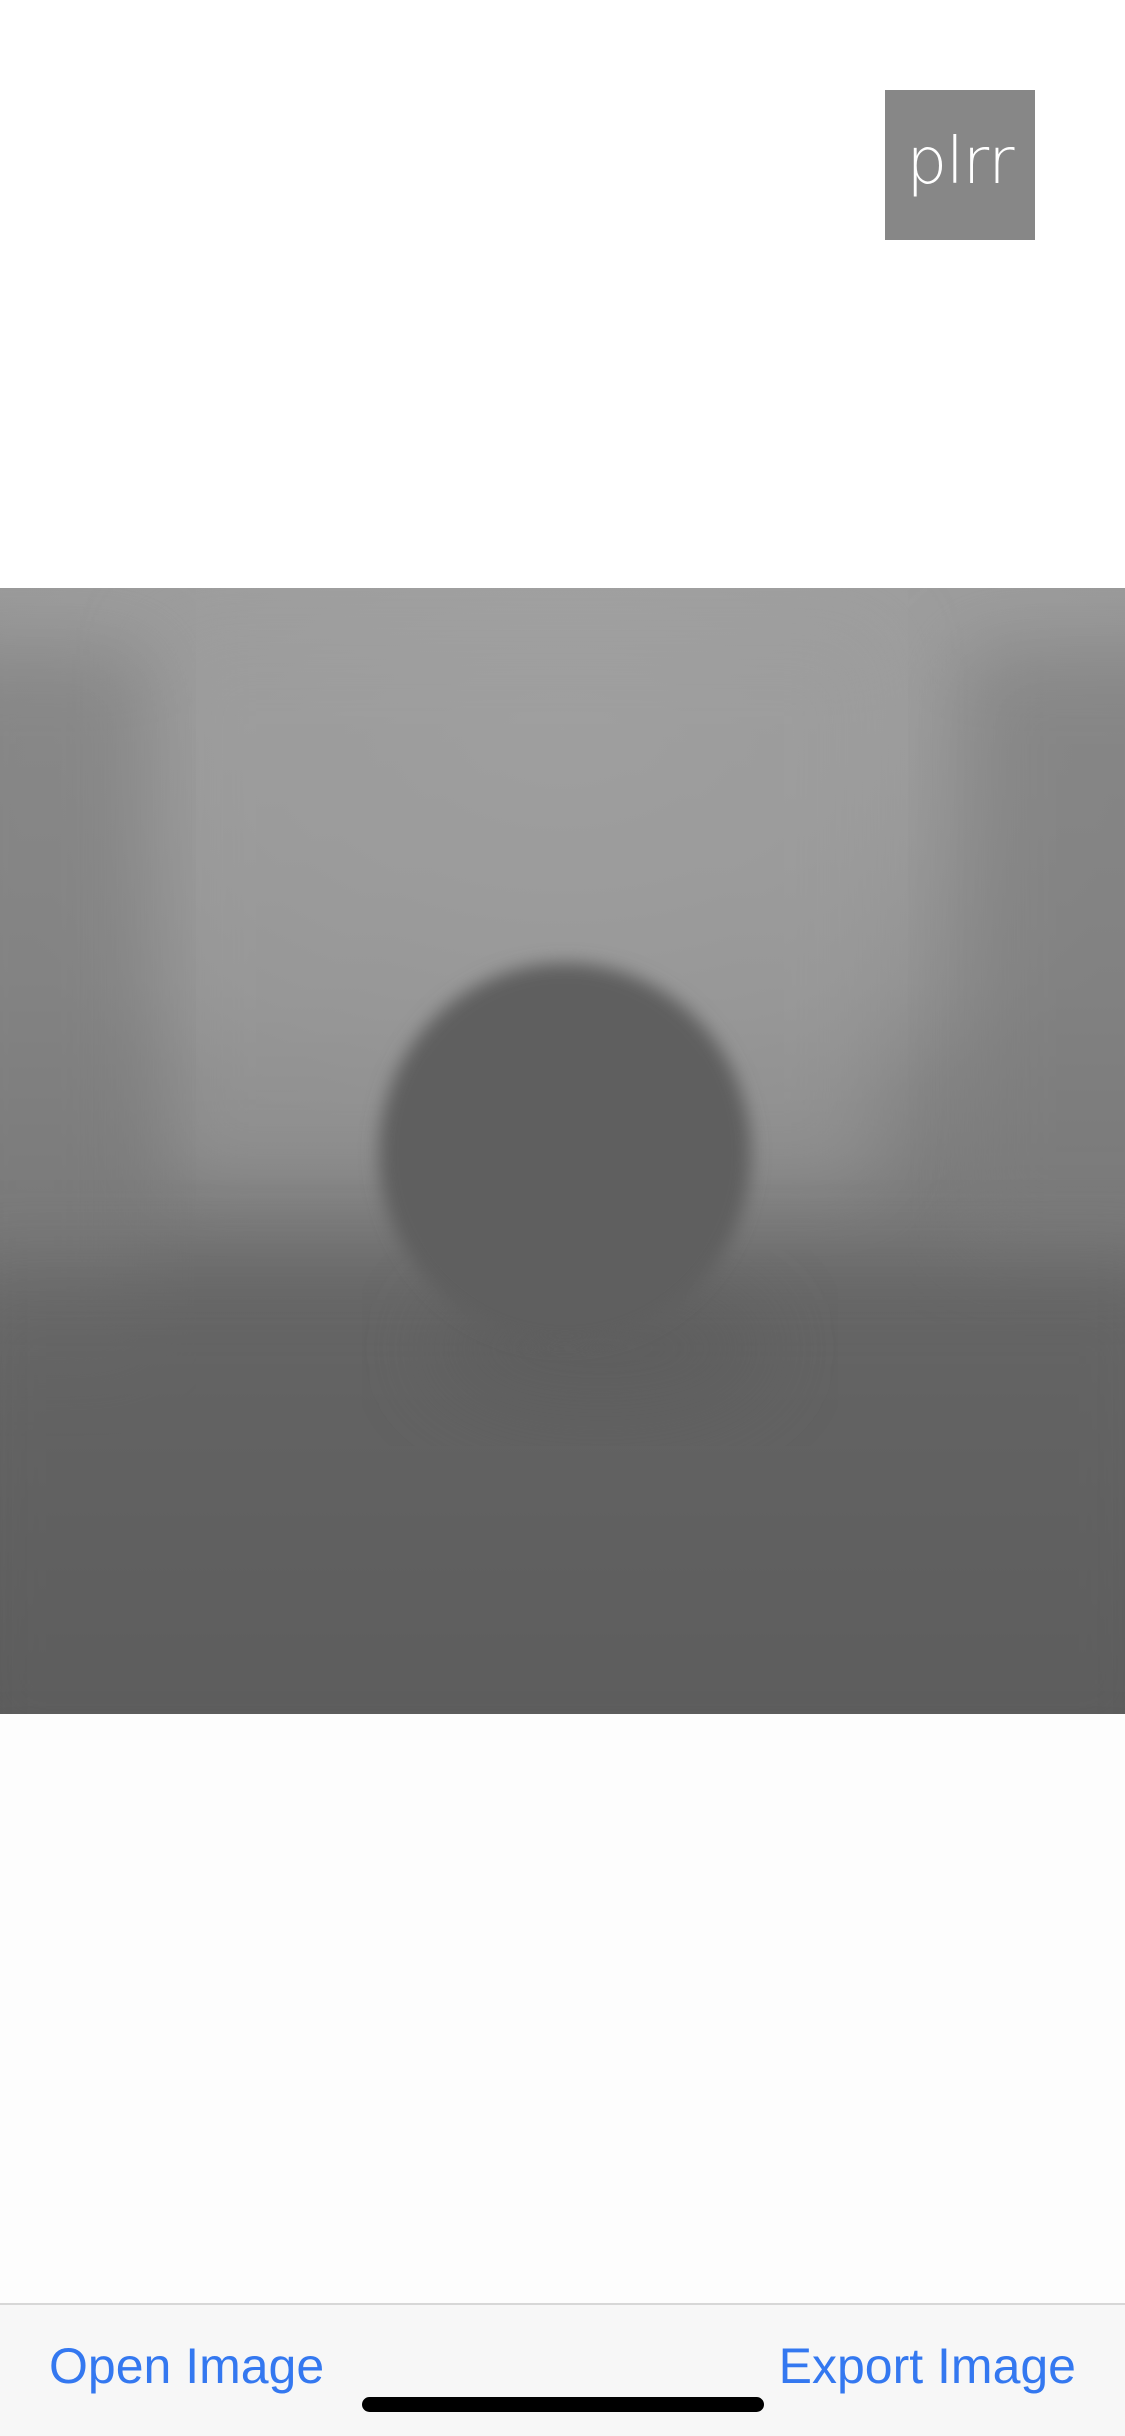 The height and width of the screenshot is (2436, 1125). What do you see at coordinates (960, 162) in the screenshot?
I see `logo-text: plrr` at bounding box center [960, 162].